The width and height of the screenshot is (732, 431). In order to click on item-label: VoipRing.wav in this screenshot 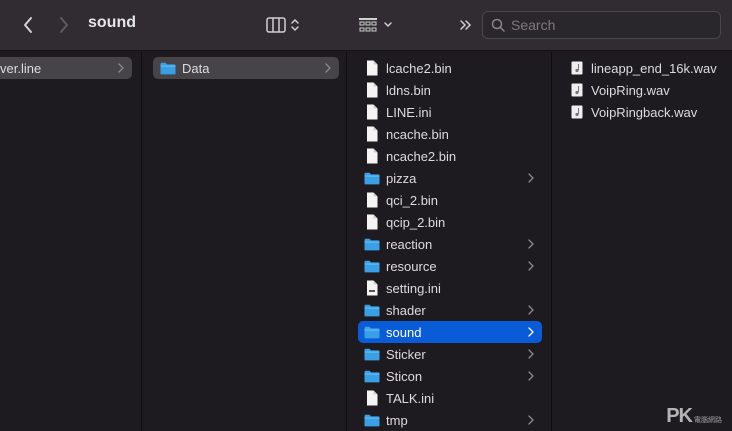, I will do `click(630, 90)`.